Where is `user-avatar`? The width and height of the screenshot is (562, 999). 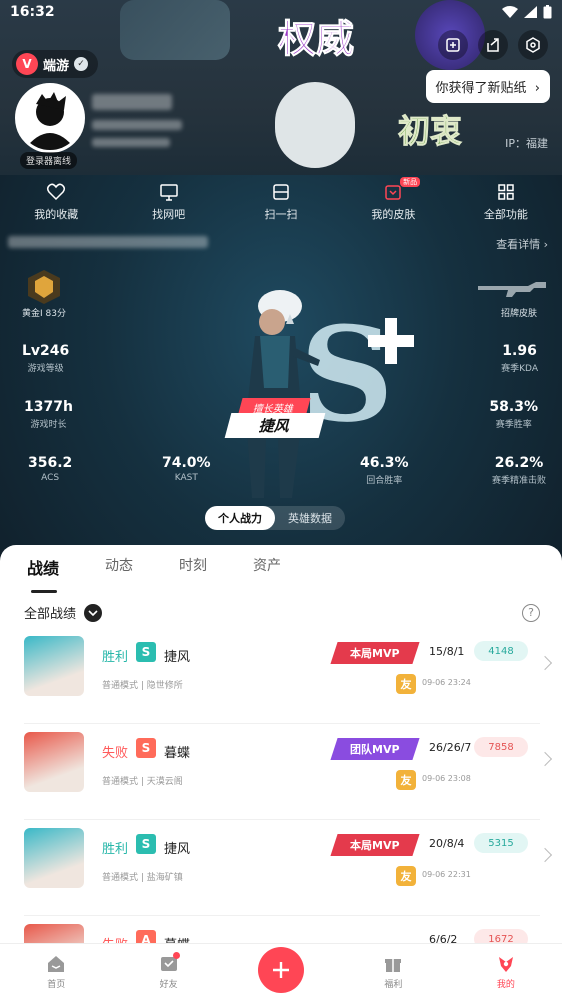 user-avatar is located at coordinates (50, 118).